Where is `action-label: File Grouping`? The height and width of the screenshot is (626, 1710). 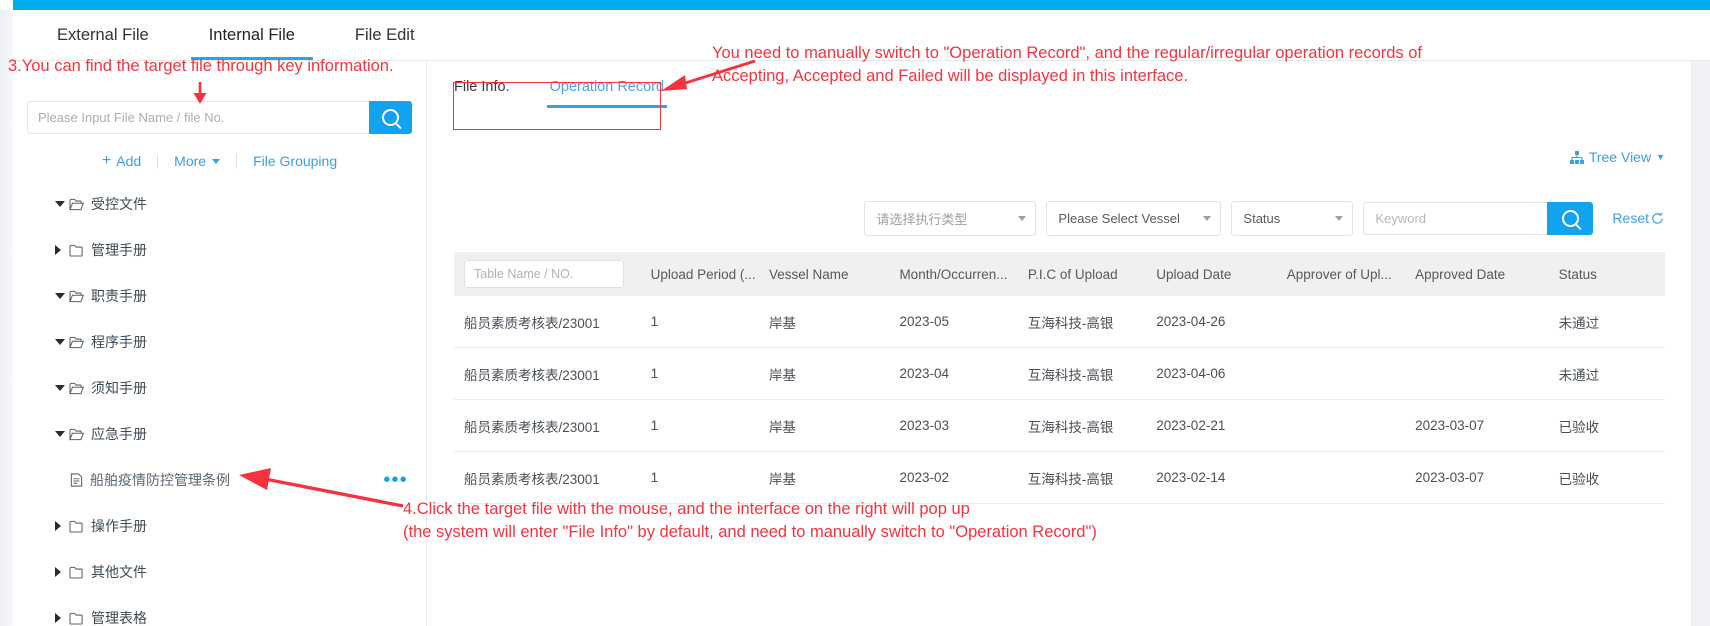 action-label: File Grouping is located at coordinates (295, 161).